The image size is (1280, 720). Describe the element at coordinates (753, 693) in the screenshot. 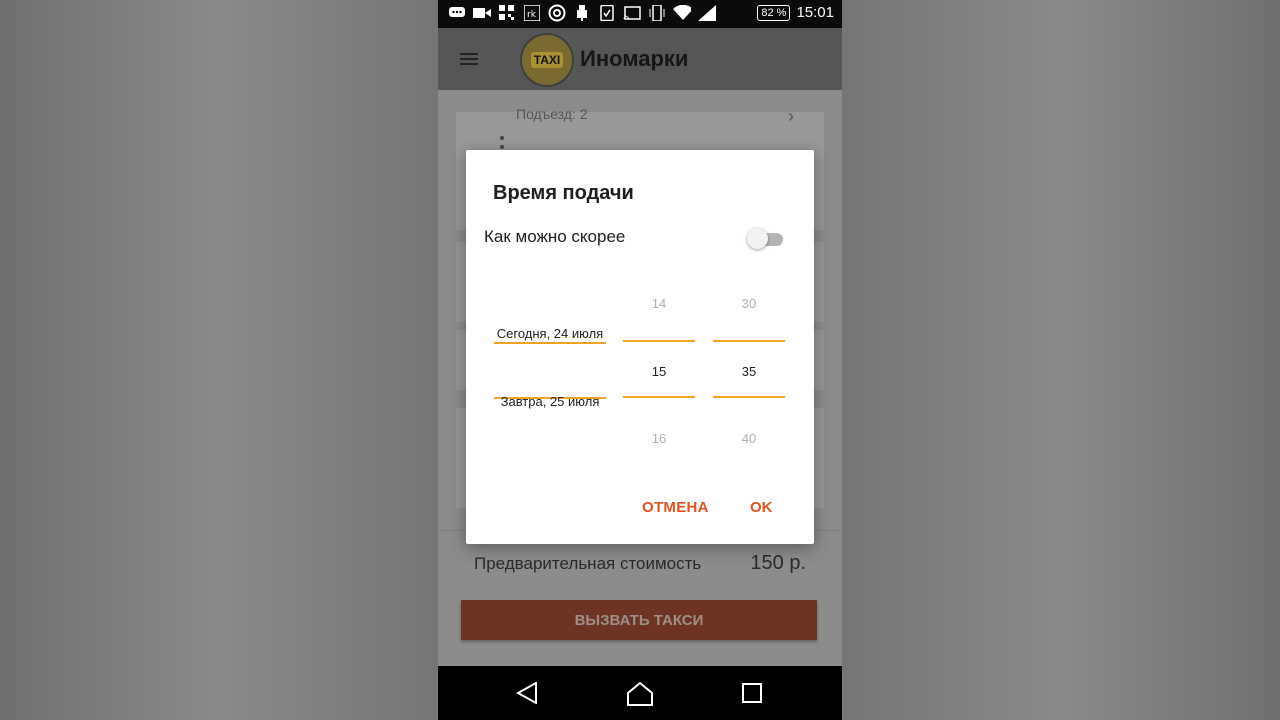

I see `recent-apps-icon` at that location.